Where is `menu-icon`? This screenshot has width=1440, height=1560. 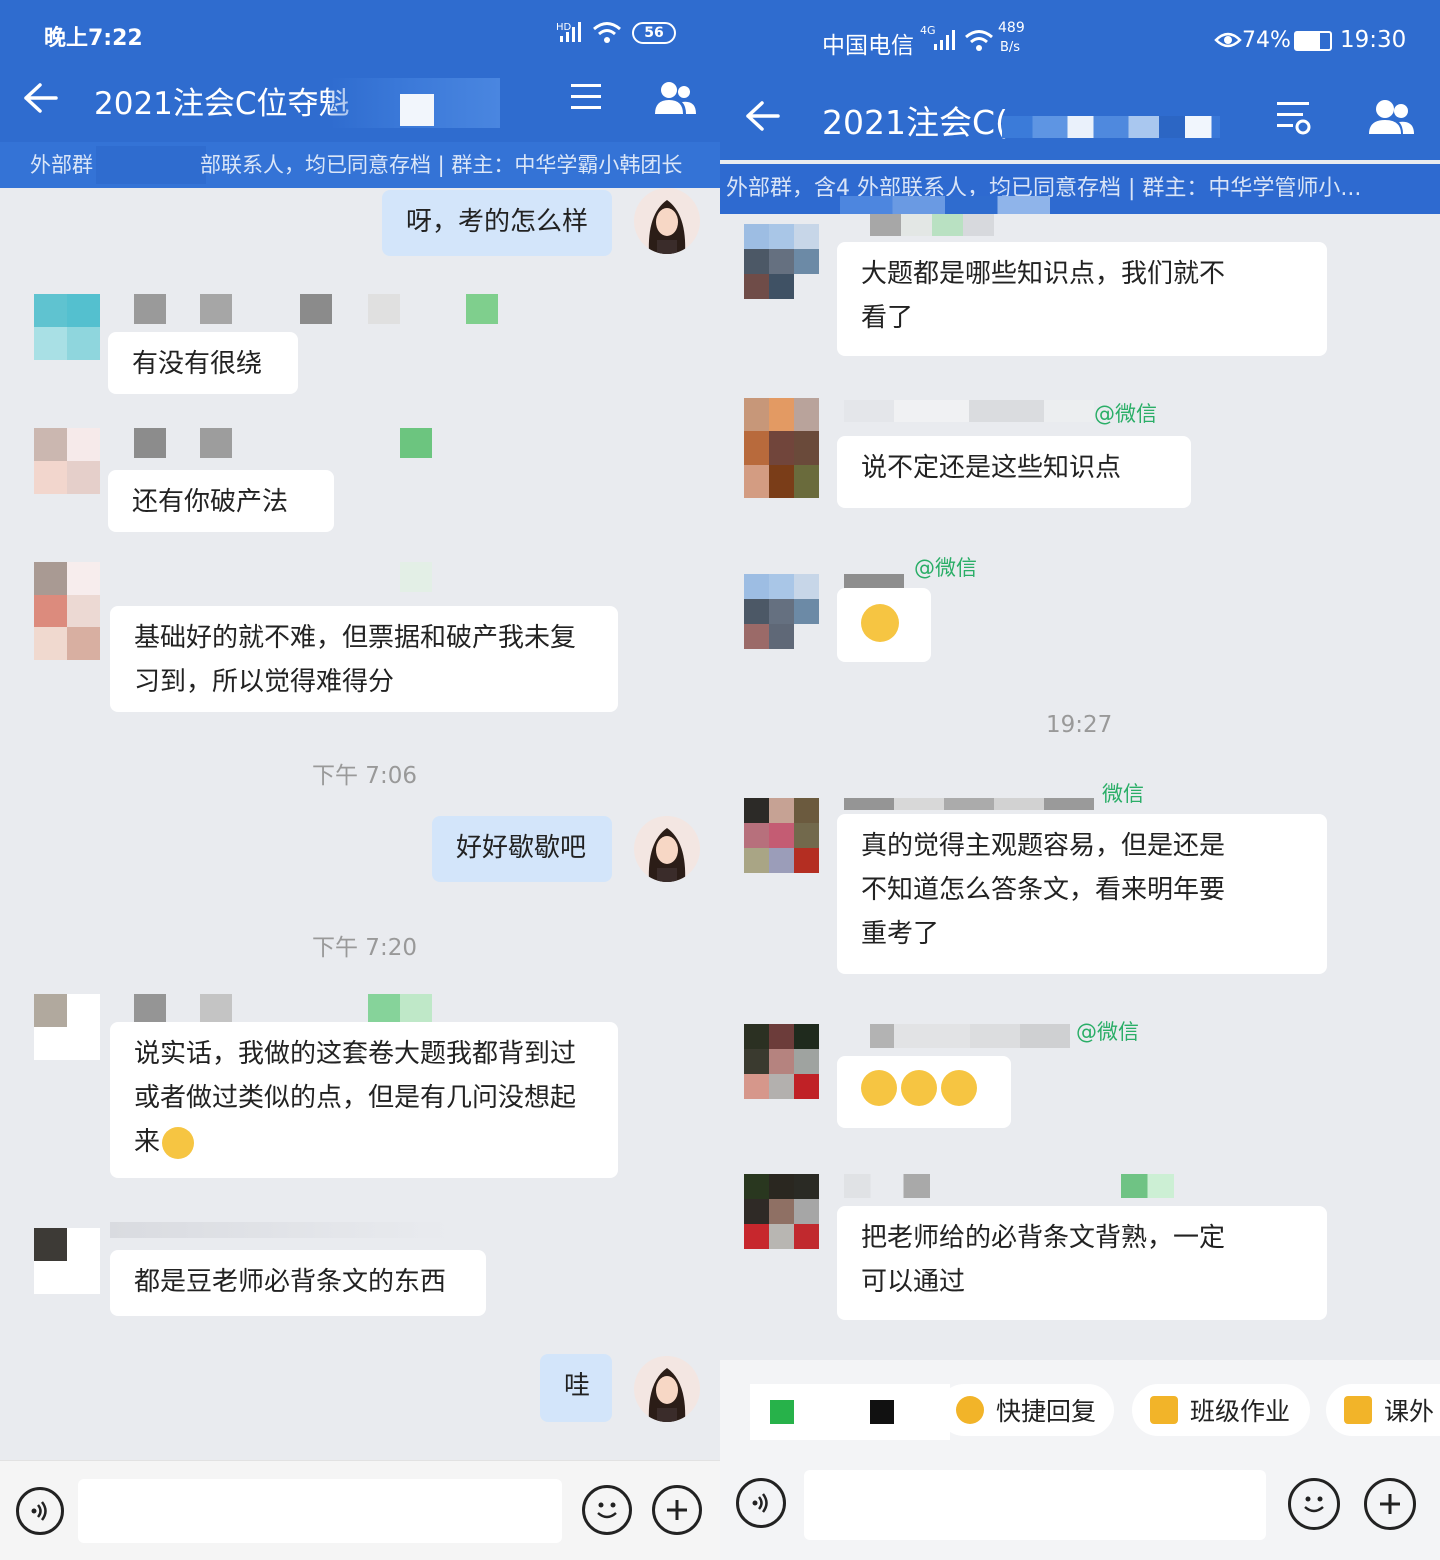 menu-icon is located at coordinates (586, 97).